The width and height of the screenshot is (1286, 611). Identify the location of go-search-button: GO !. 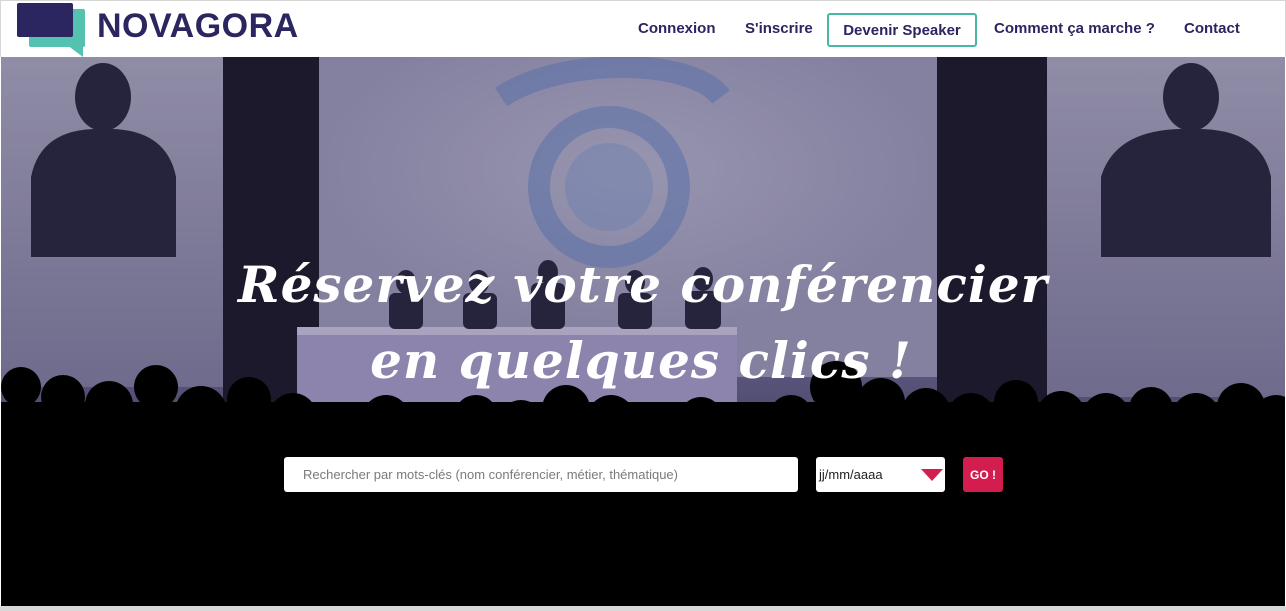
(983, 474).